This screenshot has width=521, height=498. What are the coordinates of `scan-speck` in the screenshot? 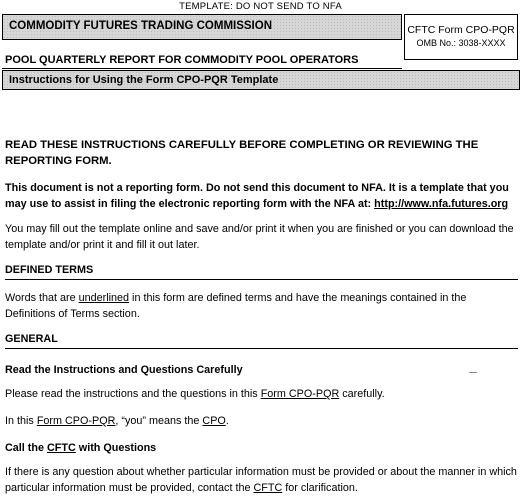 It's located at (473, 372).